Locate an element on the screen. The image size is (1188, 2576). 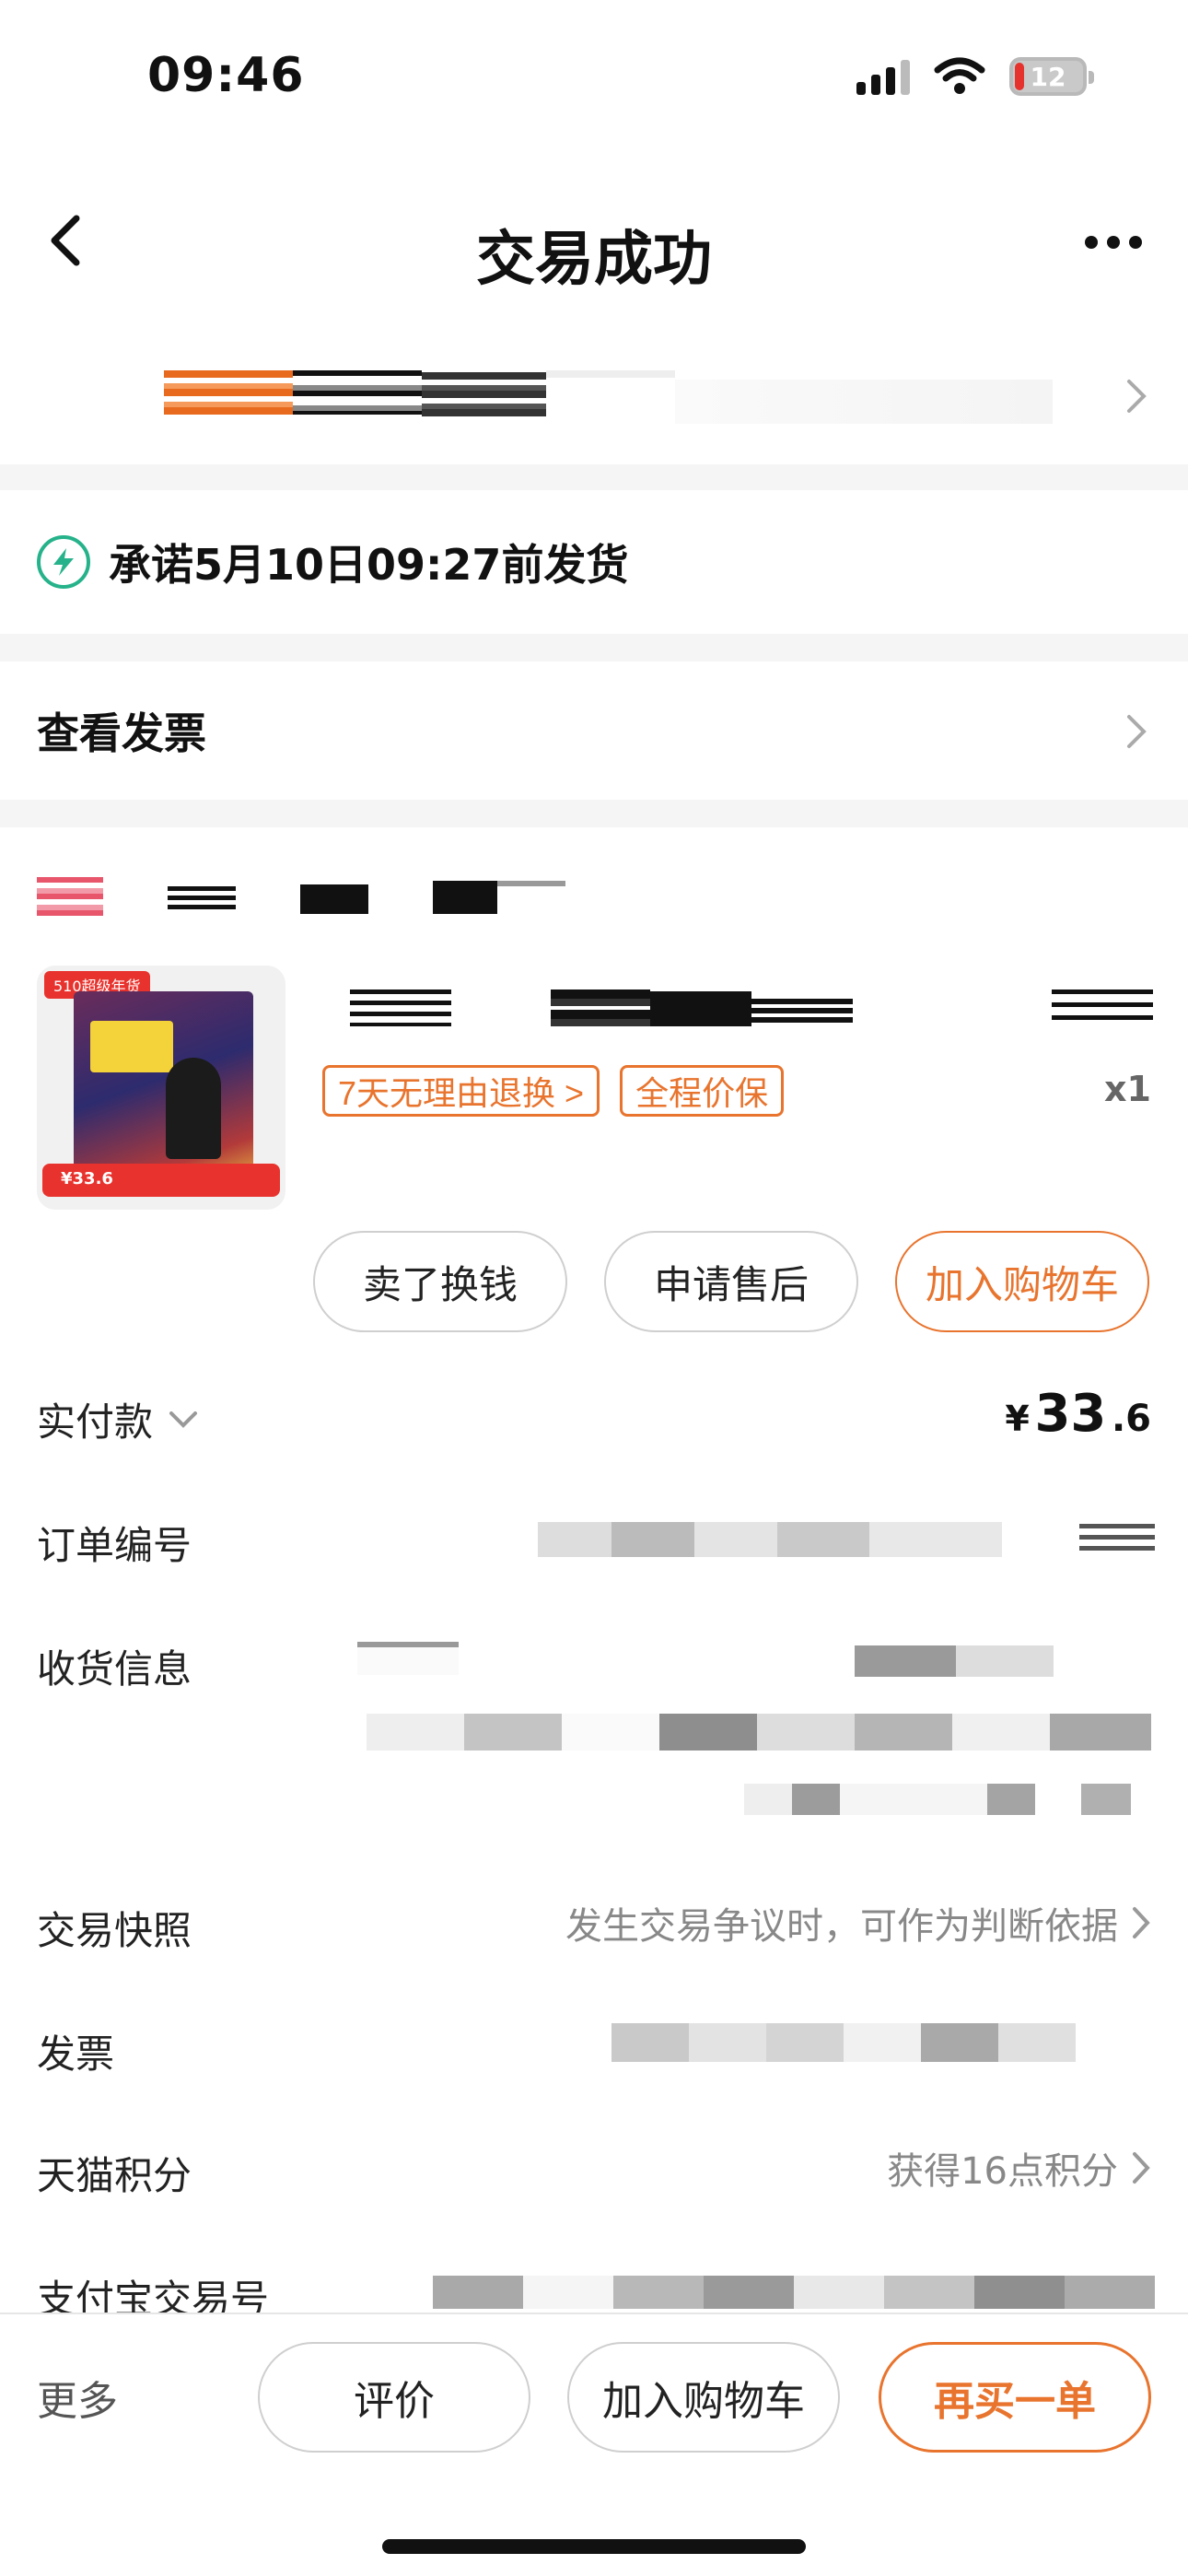
trade-snapshot-row: 发生交易争议时，可作为判断依据 is located at coordinates (858, 1923).